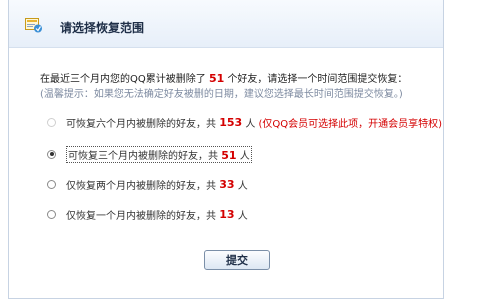  Describe the element at coordinates (143, 156) in the screenshot. I see `option-label: 可恢复三个月内被删除的好友，共` at that location.